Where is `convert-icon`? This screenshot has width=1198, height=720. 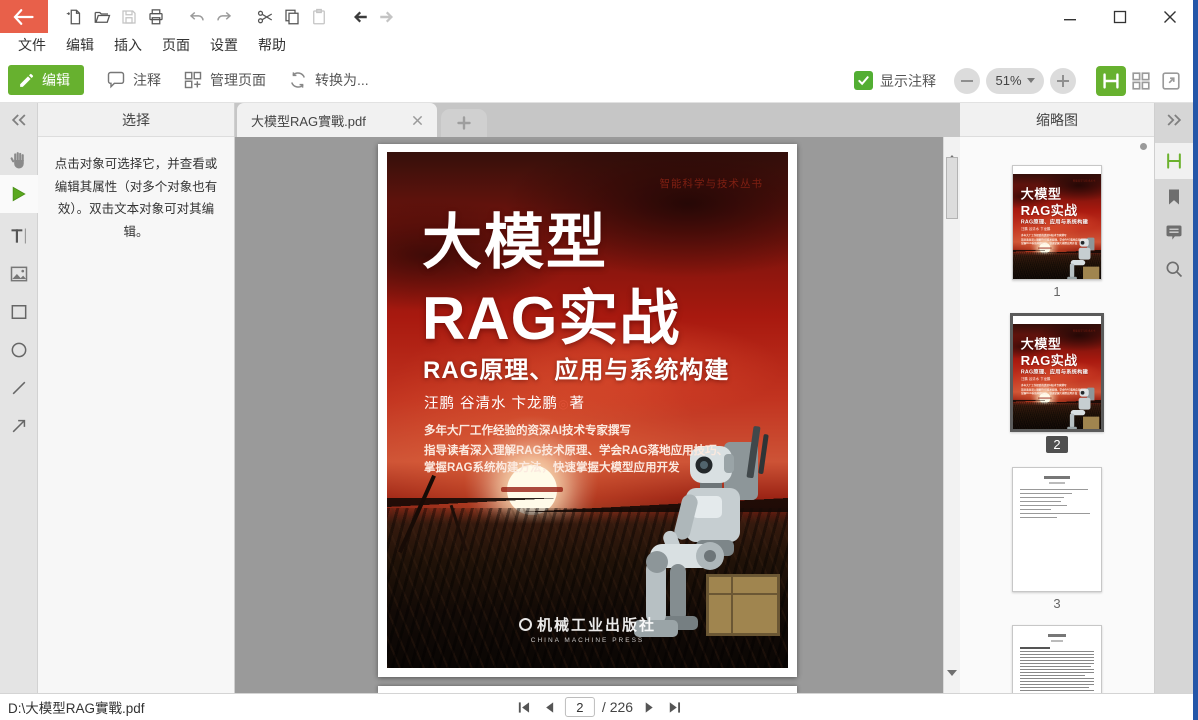
convert-icon is located at coordinates (298, 80).